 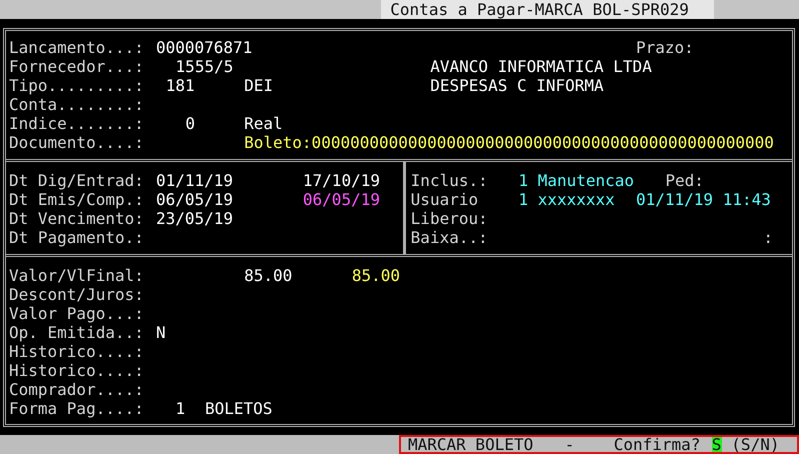 I want to click on field-label: Comprador....:, so click(x=77, y=389).